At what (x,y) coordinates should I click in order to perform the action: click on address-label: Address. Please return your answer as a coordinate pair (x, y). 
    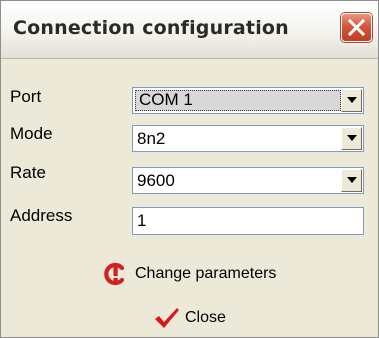
    Looking at the image, I should click on (41, 215).